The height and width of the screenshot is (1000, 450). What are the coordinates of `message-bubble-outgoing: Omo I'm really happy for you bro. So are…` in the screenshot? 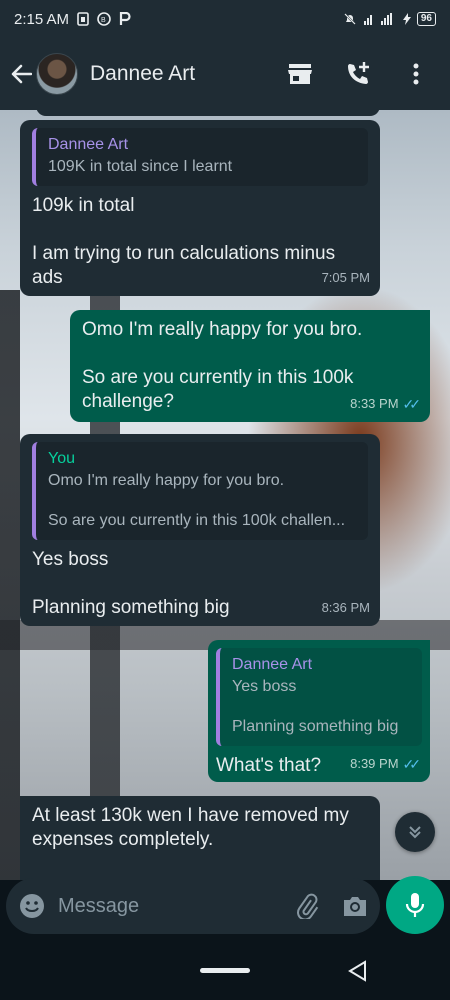 It's located at (250, 366).